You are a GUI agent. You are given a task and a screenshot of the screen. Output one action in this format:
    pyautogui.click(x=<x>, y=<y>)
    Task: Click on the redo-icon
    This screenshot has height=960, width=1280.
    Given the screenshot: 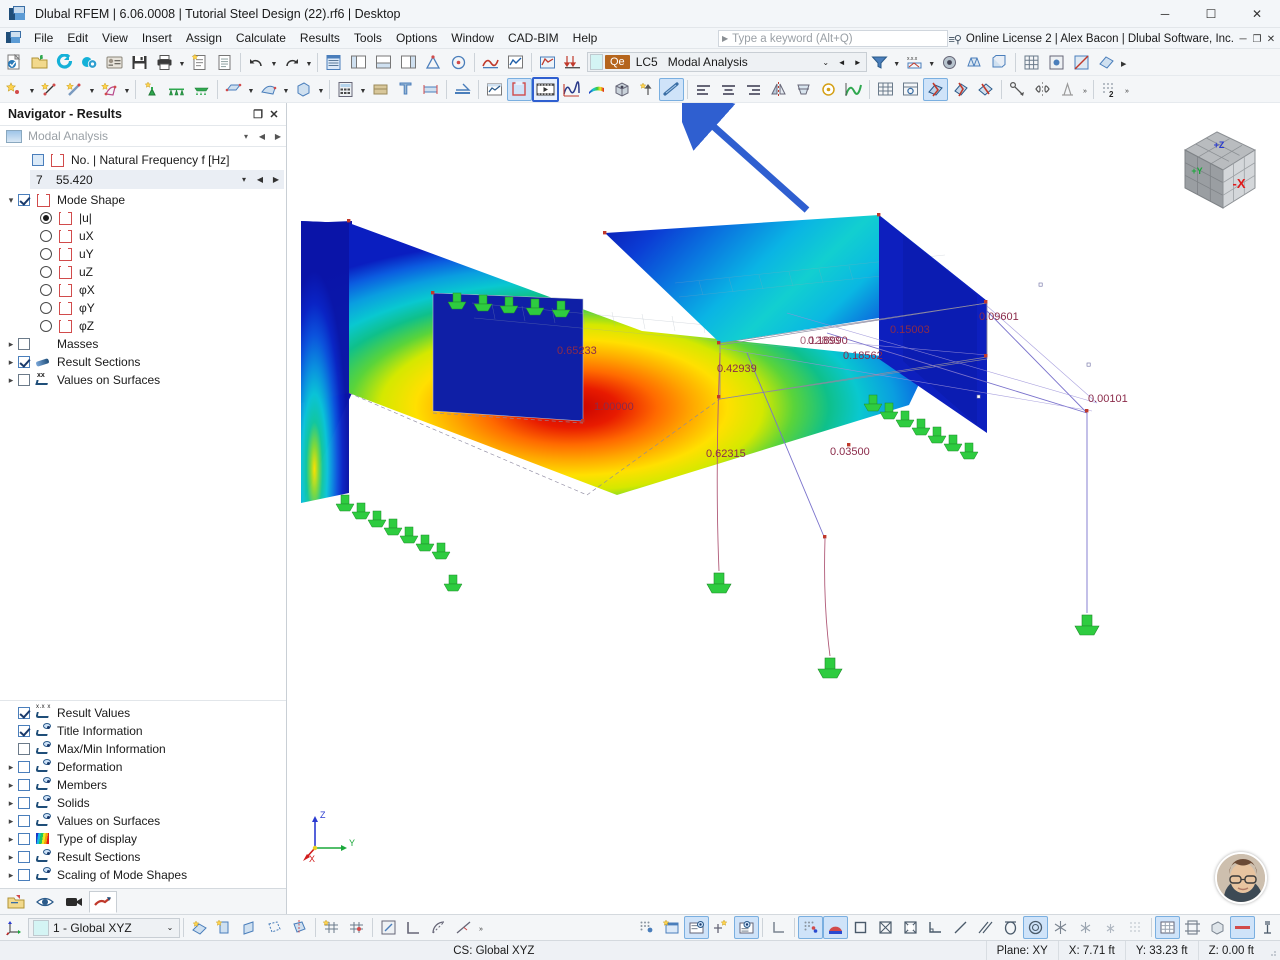 What is the action you would take?
    pyautogui.click(x=291, y=62)
    